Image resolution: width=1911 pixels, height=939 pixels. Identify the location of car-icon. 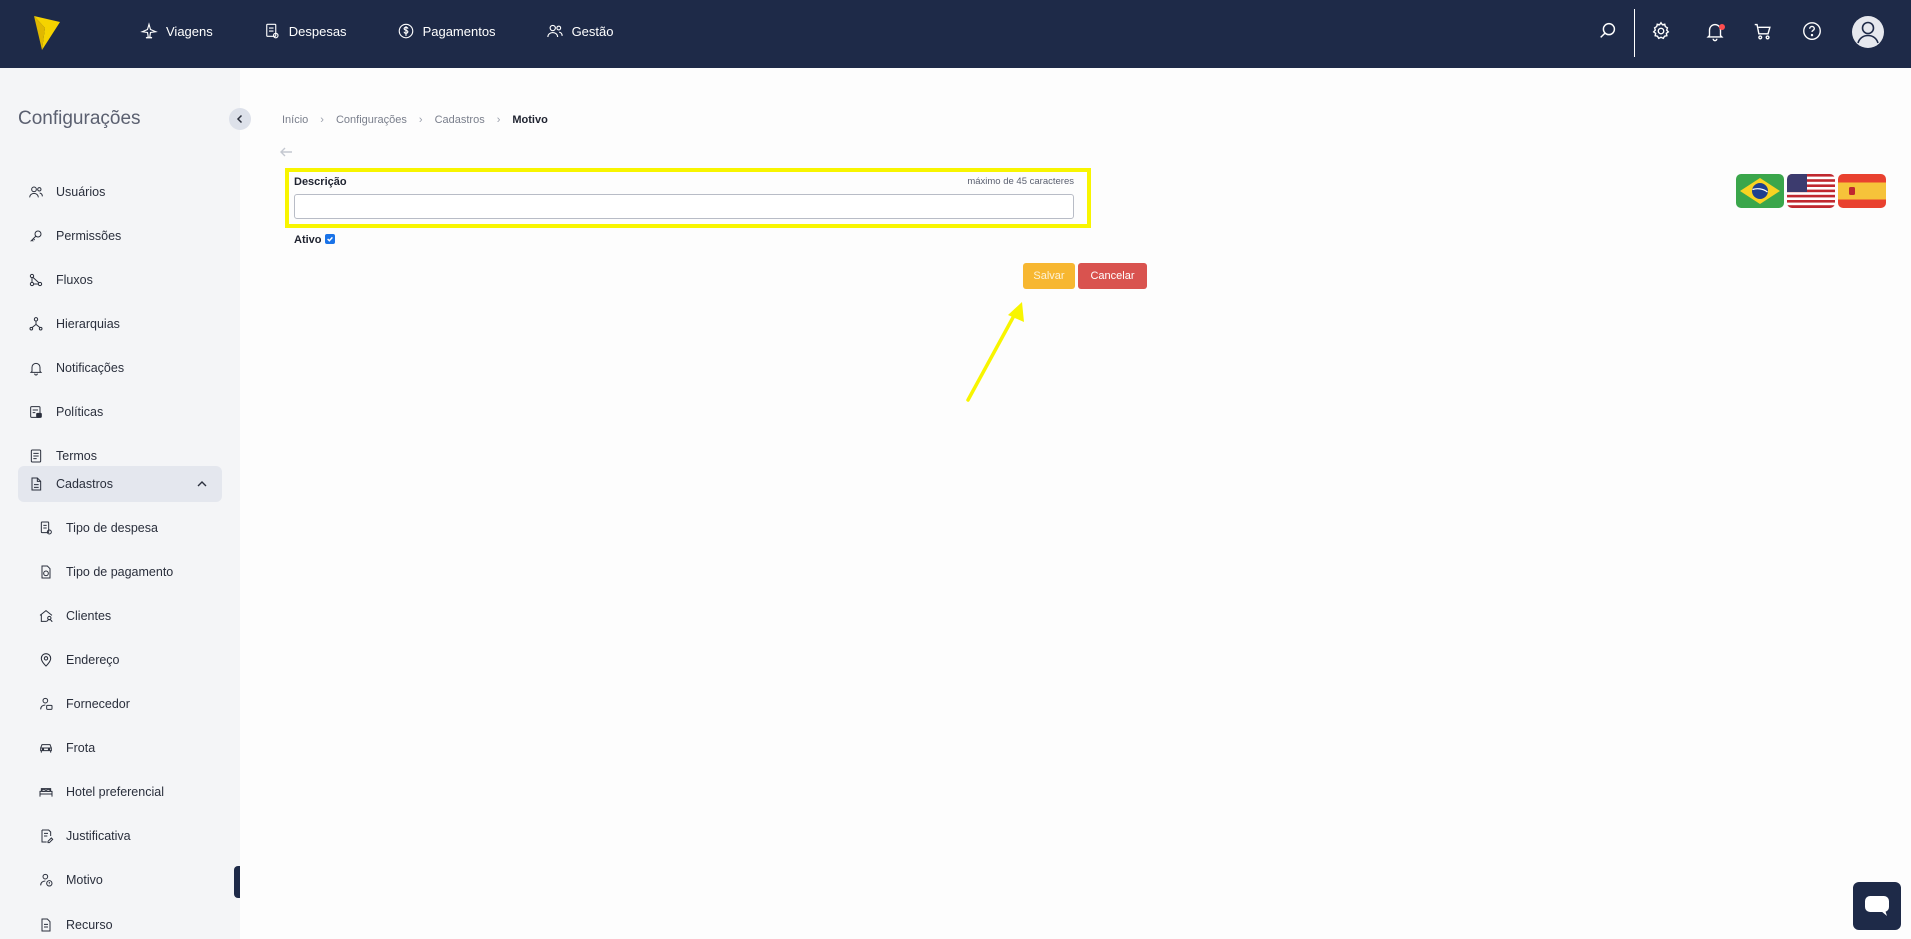
(46, 748).